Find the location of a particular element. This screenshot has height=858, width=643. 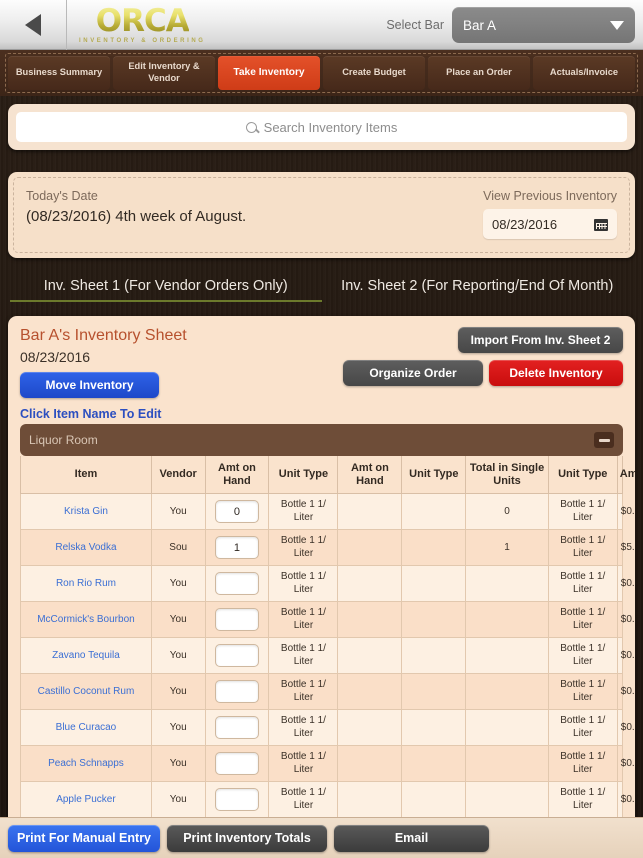

item-name-link: Castillo Coconut Rum is located at coordinates (86, 691).